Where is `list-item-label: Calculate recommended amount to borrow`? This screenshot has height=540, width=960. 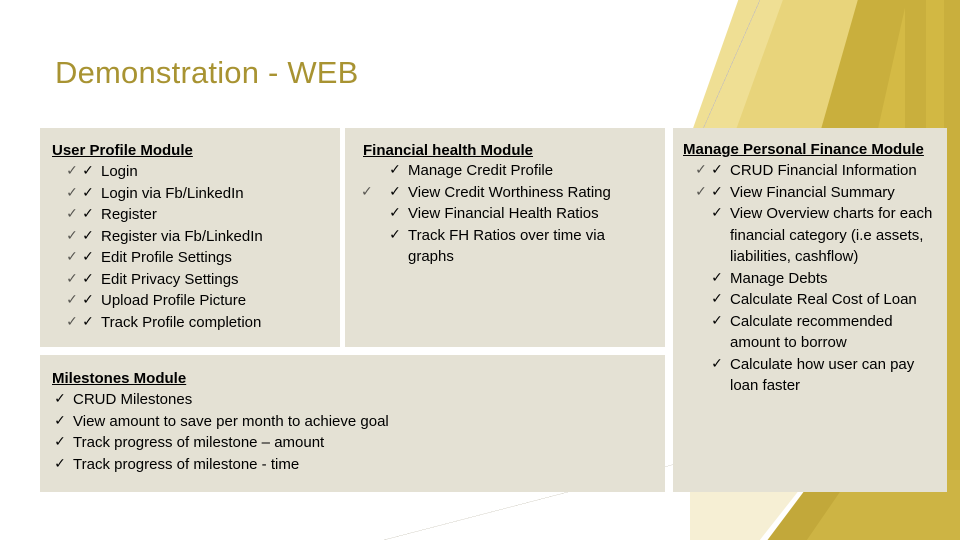
list-item-label: Calculate recommended amount to borrow is located at coordinates (811, 332).